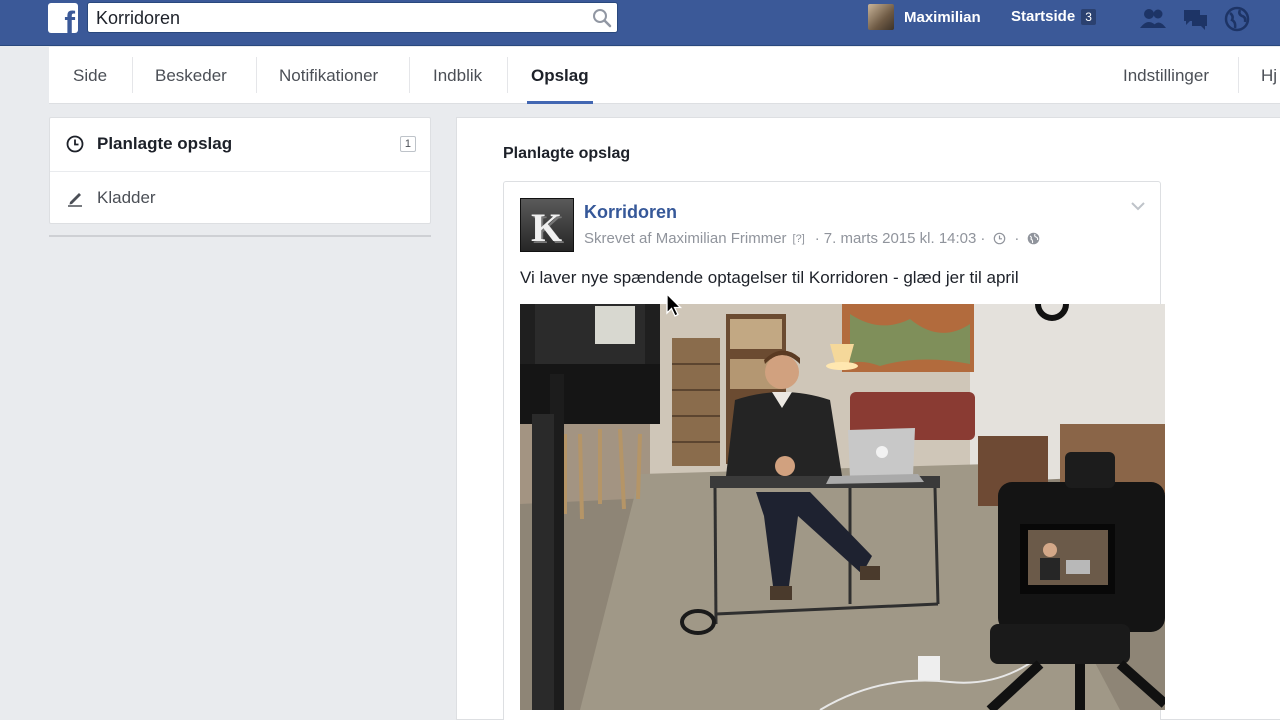 This screenshot has width=1280, height=720. What do you see at coordinates (1153, 19) in the screenshot?
I see `friend-requests-icon` at bounding box center [1153, 19].